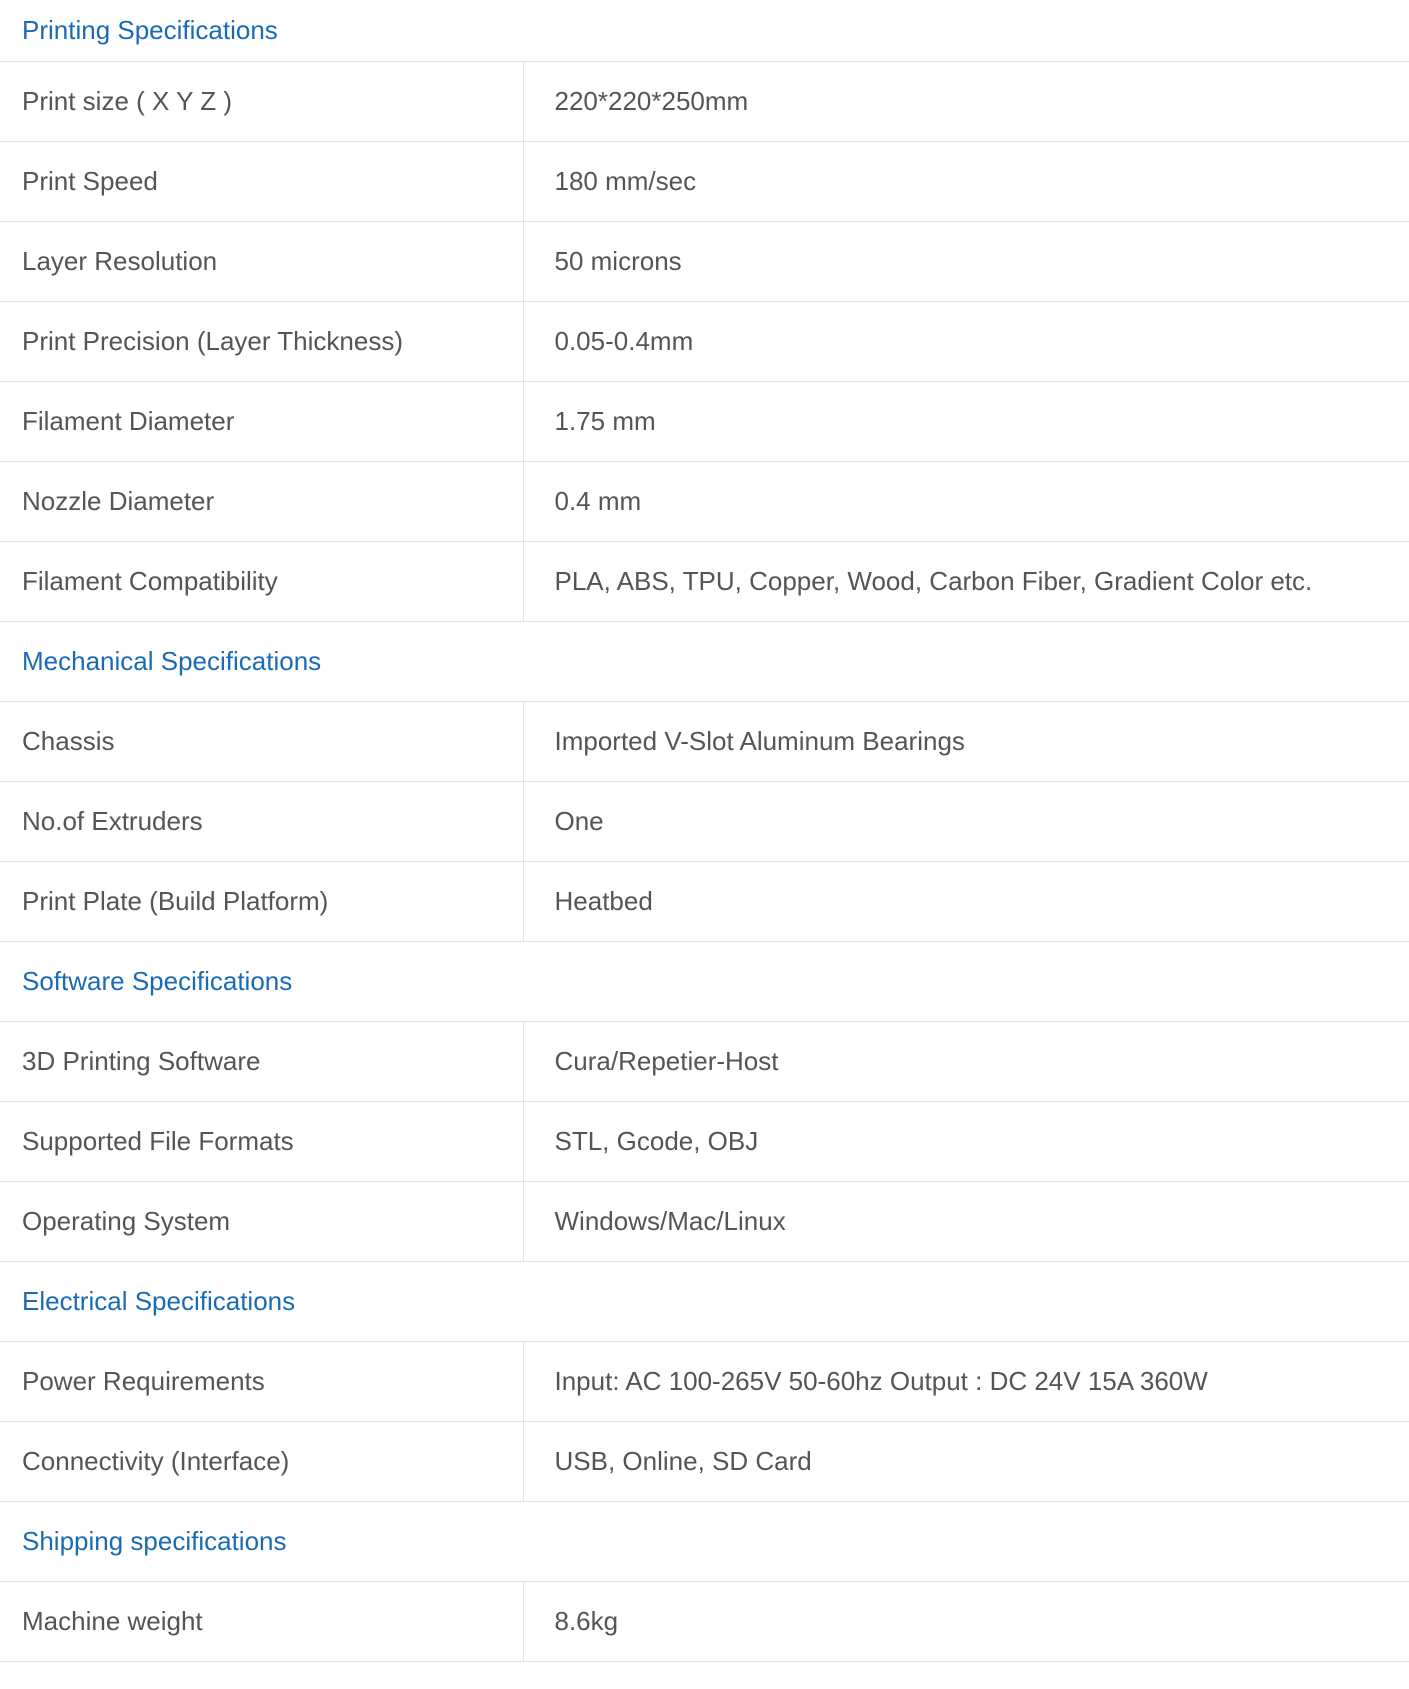  What do you see at coordinates (966, 1621) in the screenshot?
I see `spec-value: 8.6kg` at bounding box center [966, 1621].